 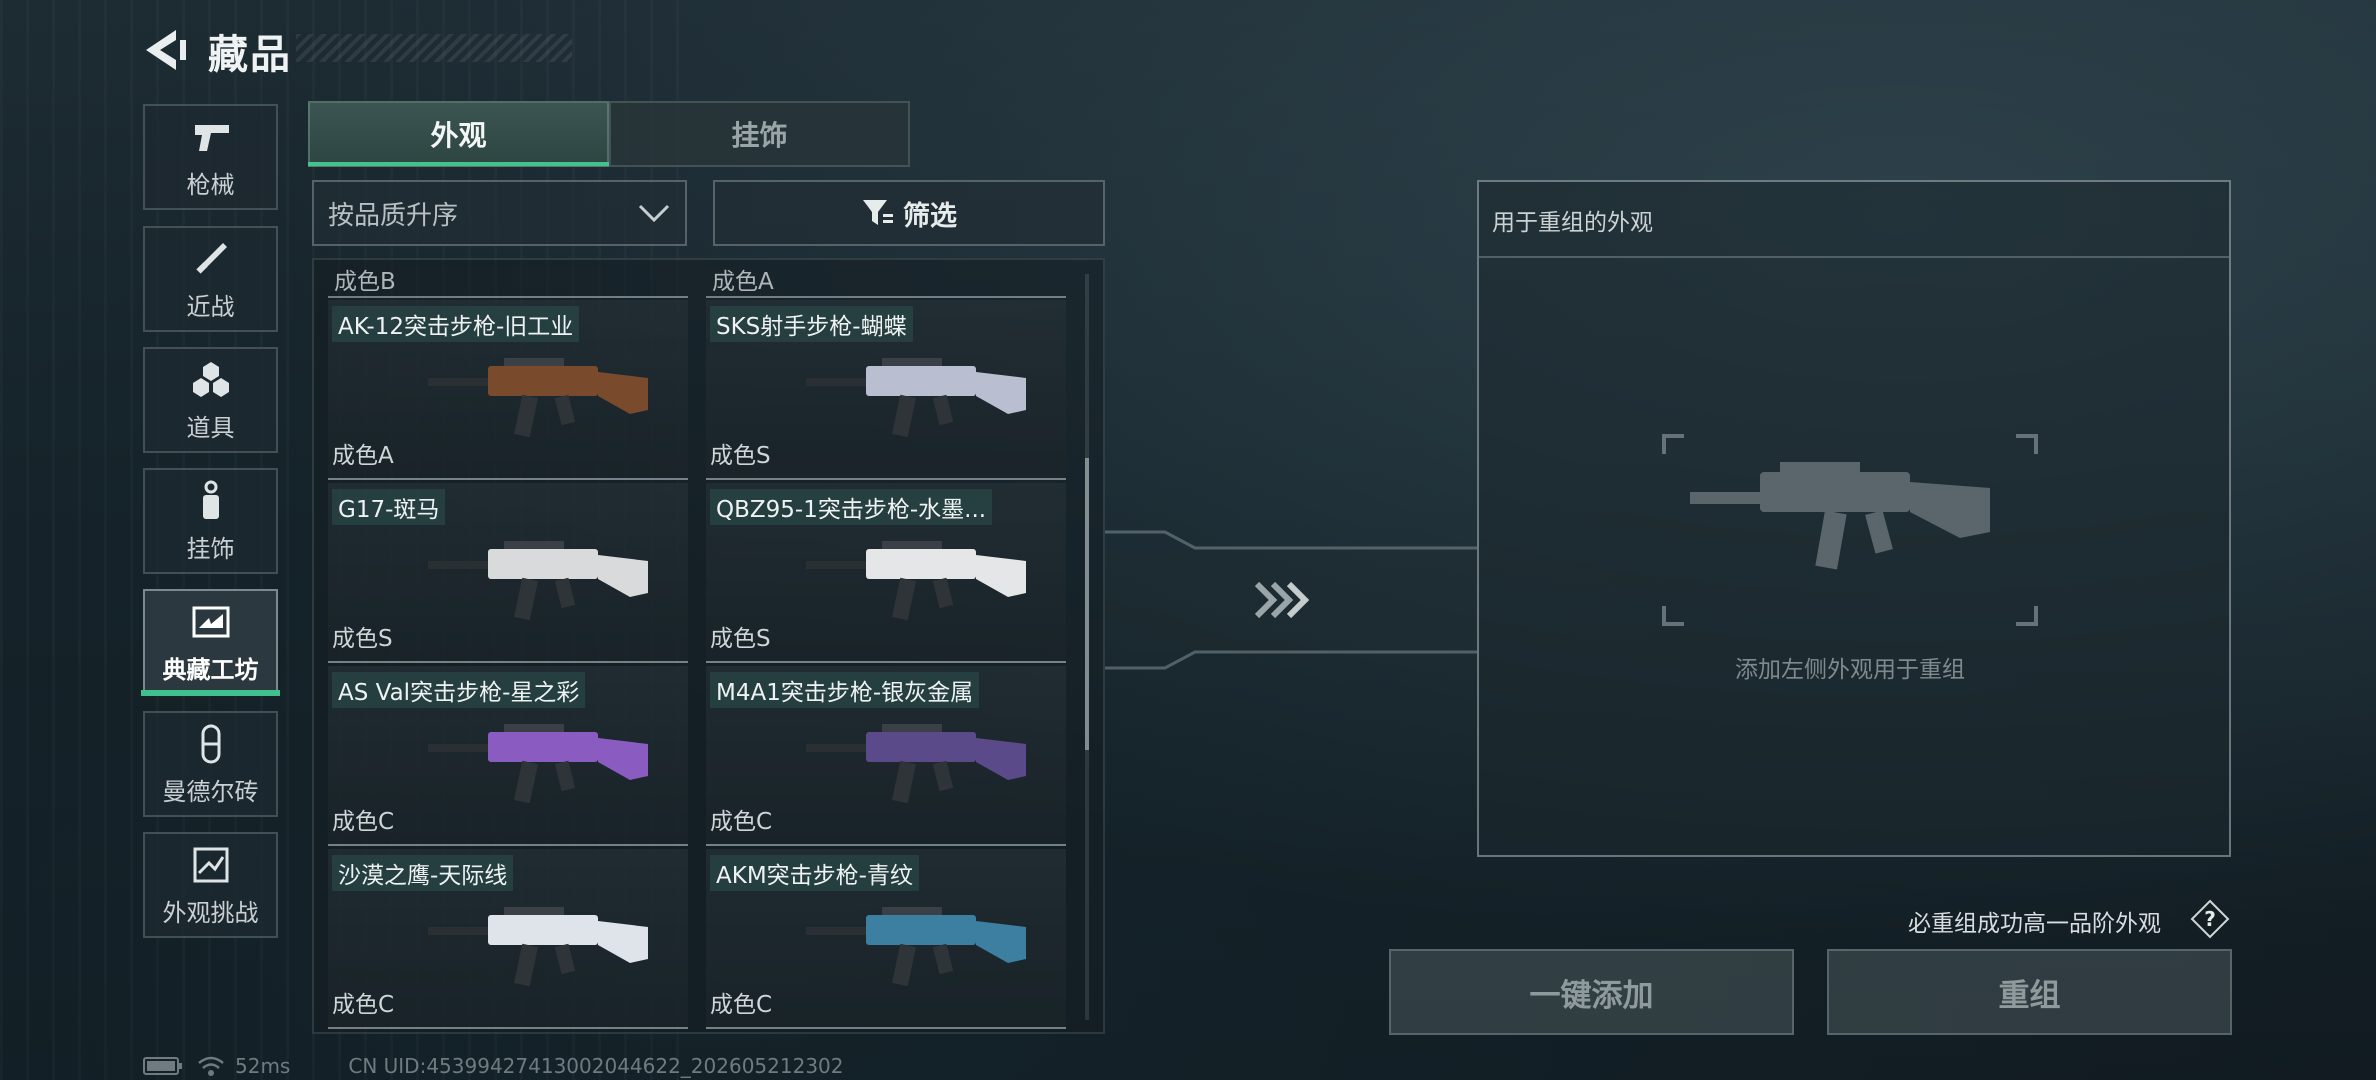 What do you see at coordinates (211, 258) in the screenshot?
I see `knife-icon` at bounding box center [211, 258].